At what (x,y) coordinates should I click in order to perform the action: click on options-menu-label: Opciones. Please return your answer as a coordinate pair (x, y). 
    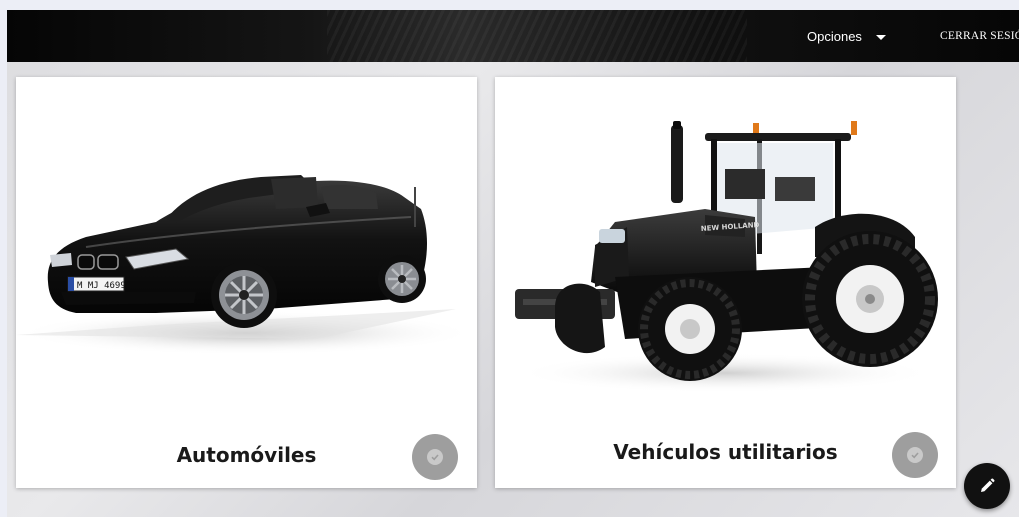
    Looking at the image, I should click on (834, 36).